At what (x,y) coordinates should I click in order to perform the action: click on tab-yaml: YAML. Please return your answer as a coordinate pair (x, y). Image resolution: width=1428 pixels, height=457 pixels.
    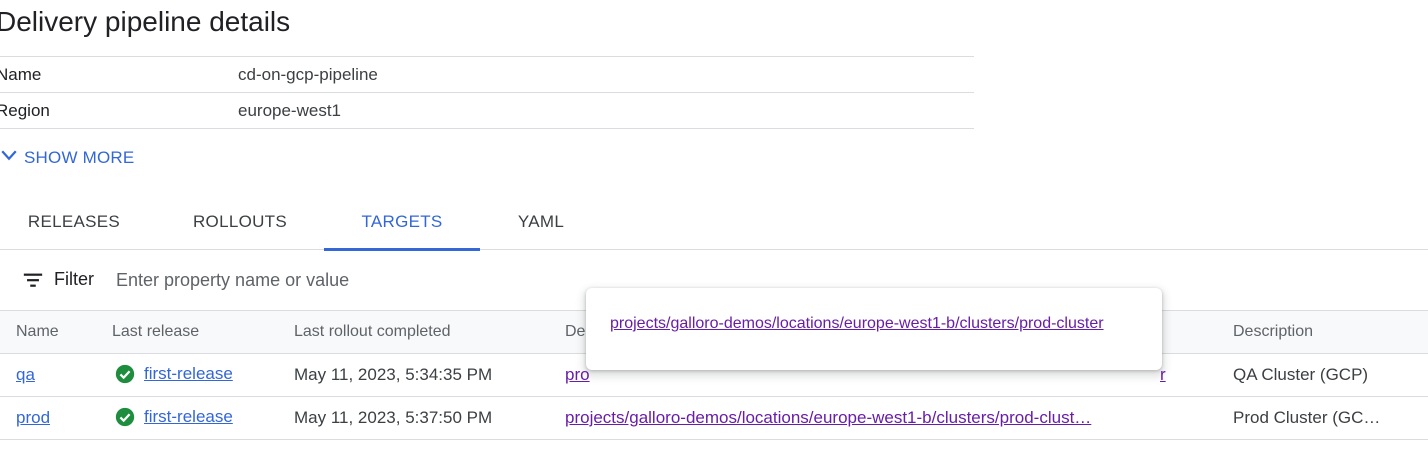
    Looking at the image, I should click on (541, 222).